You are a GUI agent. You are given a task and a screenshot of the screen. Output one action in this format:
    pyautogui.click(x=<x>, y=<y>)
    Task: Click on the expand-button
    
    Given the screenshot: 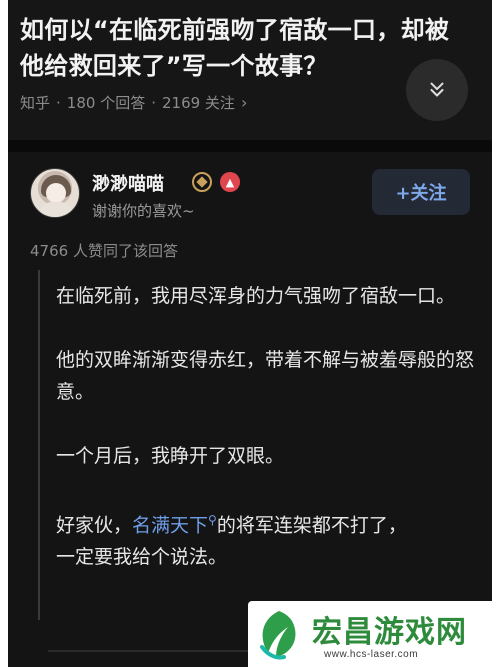 What is the action you would take?
    pyautogui.click(x=437, y=90)
    